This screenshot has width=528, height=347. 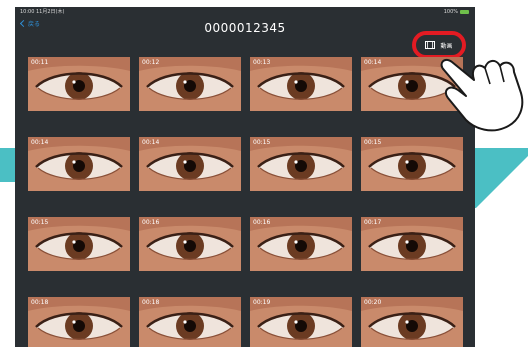 I want to click on battery-icon, so click(x=464, y=12).